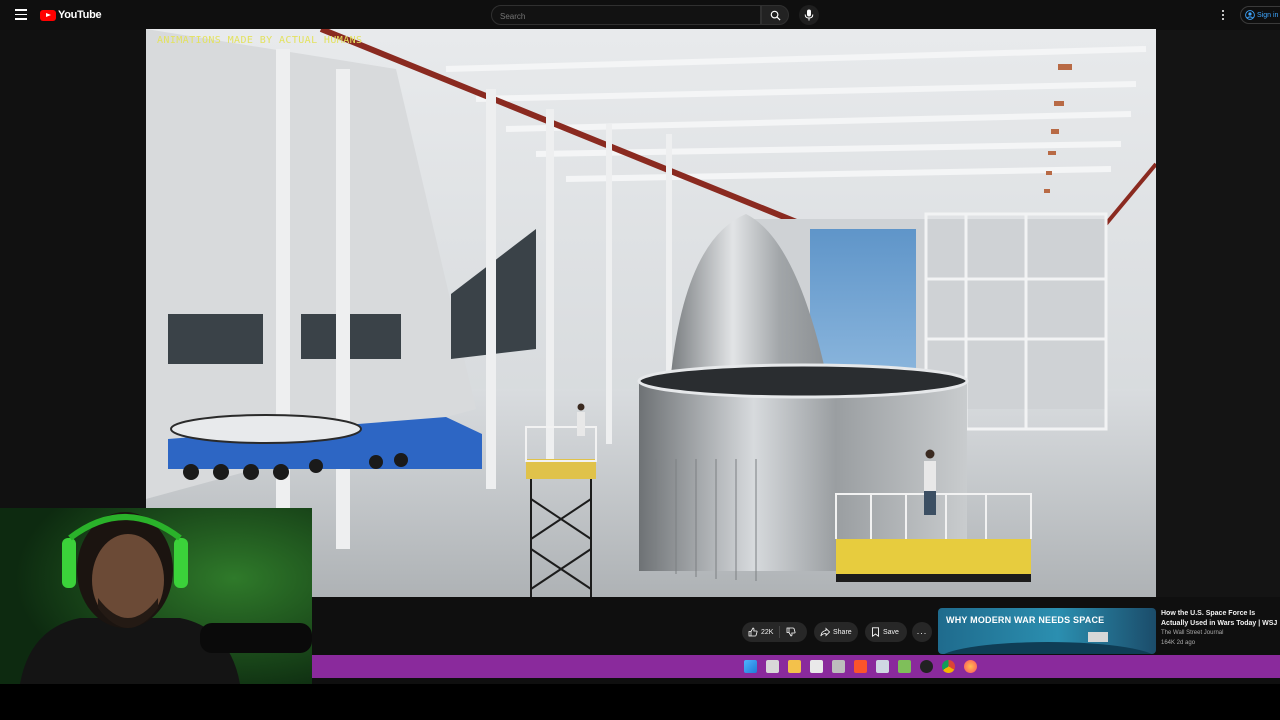  What do you see at coordinates (875, 632) in the screenshot?
I see `bookmark-icon` at bounding box center [875, 632].